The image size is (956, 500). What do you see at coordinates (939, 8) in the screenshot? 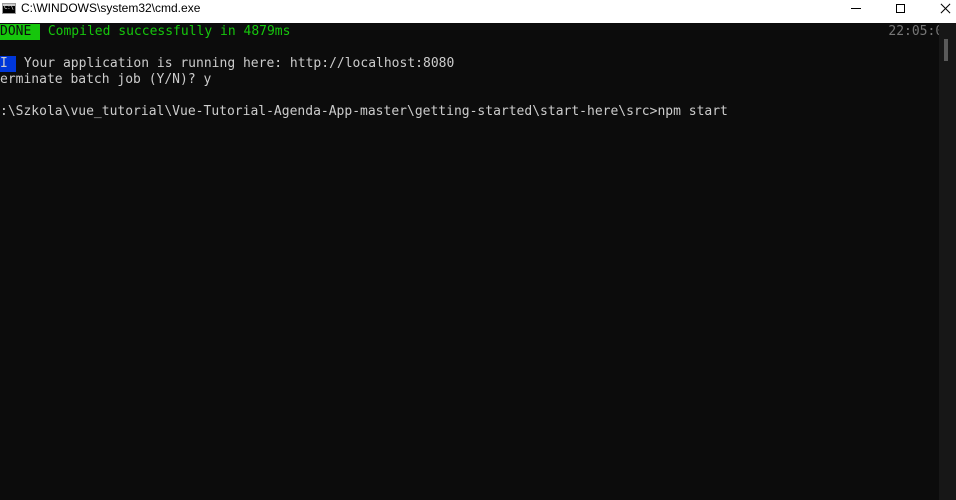
I see `close-button` at bounding box center [939, 8].